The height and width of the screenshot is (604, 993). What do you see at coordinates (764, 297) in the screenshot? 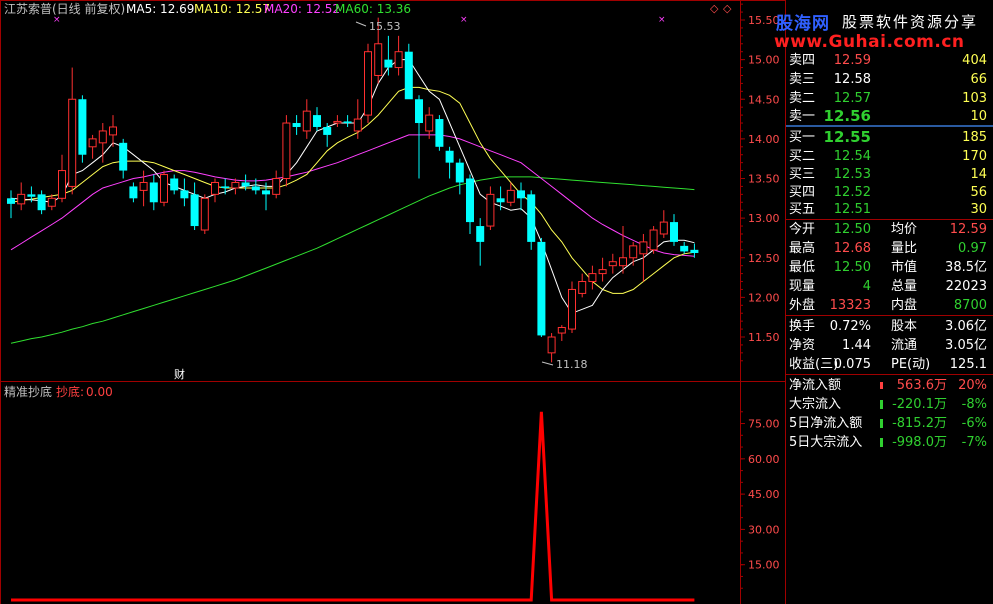
I see `price-tick-label: 12.00` at bounding box center [764, 297].